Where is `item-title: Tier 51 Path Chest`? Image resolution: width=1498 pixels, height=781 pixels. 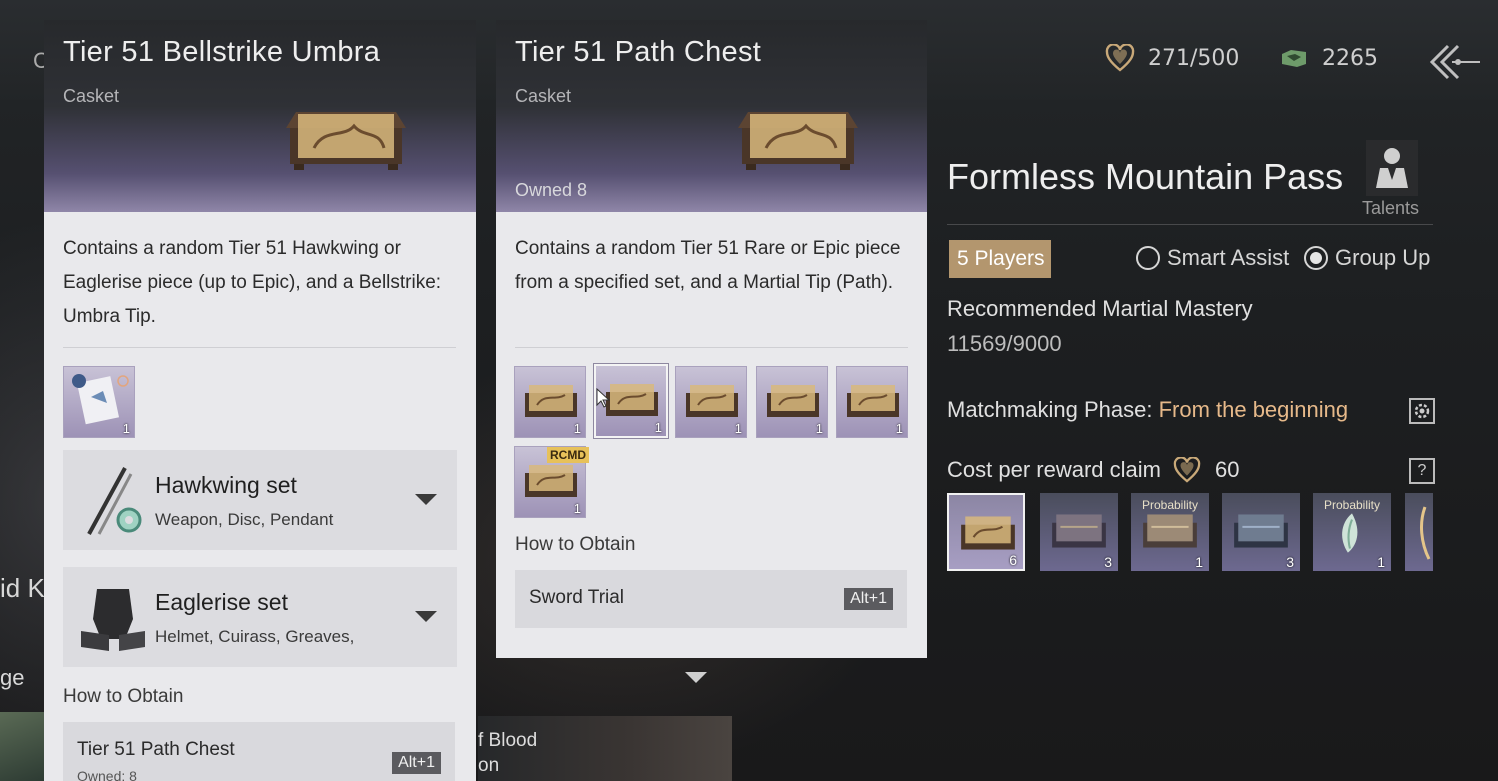 item-title: Tier 51 Path Chest is located at coordinates (638, 52).